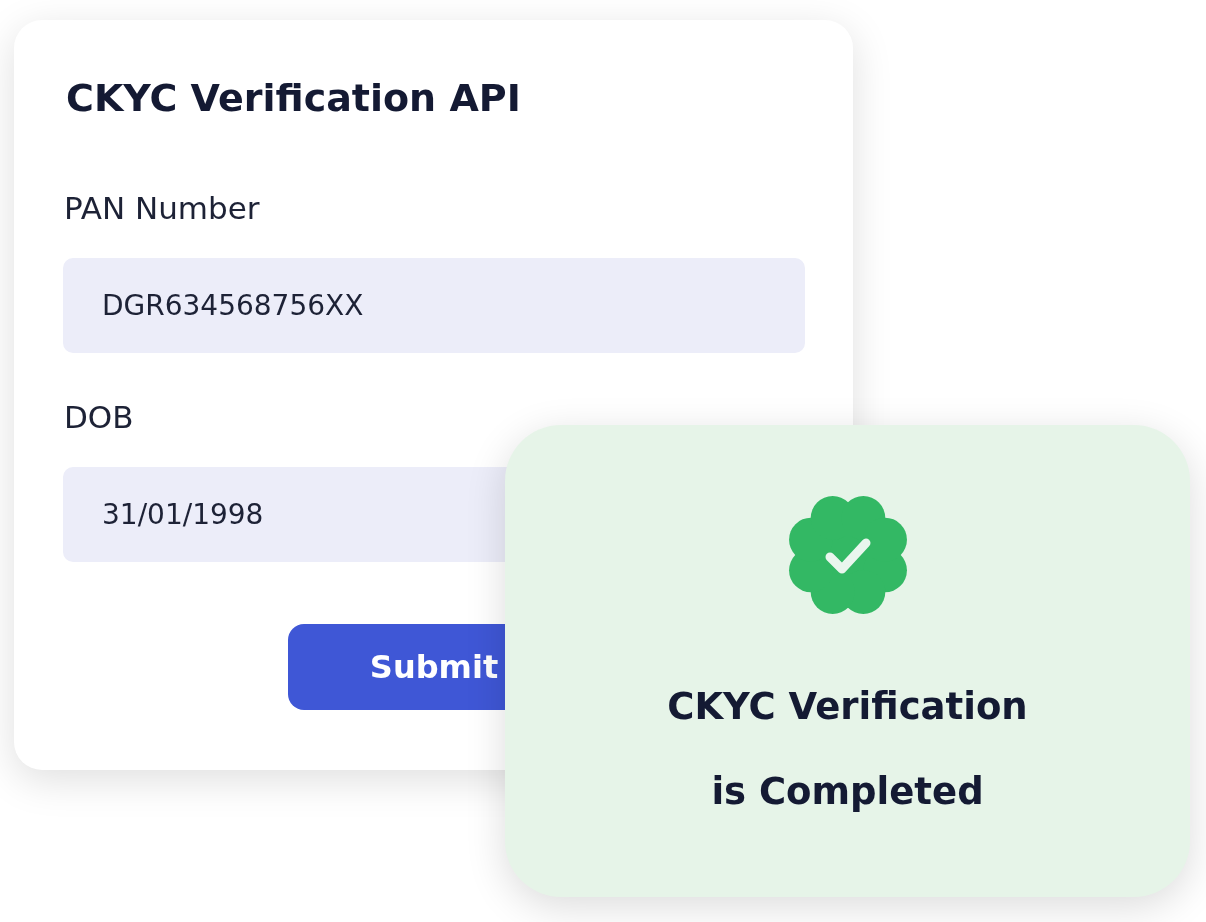 This screenshot has width=1206, height=922. I want to click on input-field: DGR634568756XX, so click(434, 305).